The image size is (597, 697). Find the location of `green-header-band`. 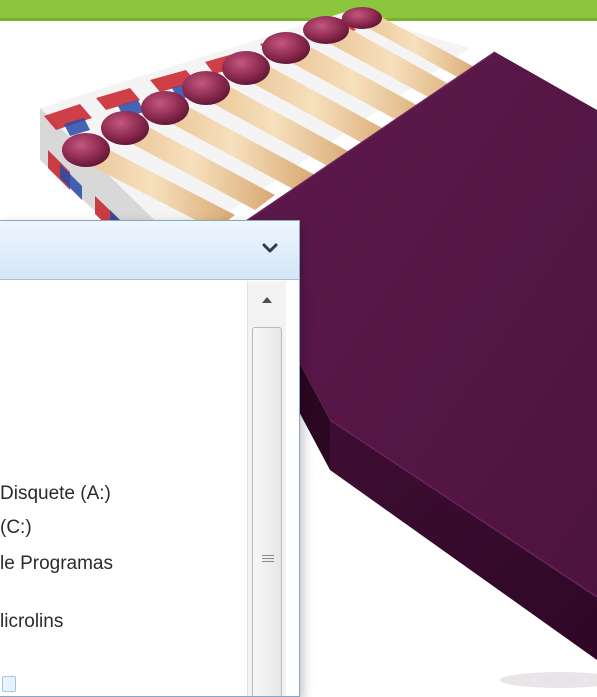

green-header-band is located at coordinates (298, 10).